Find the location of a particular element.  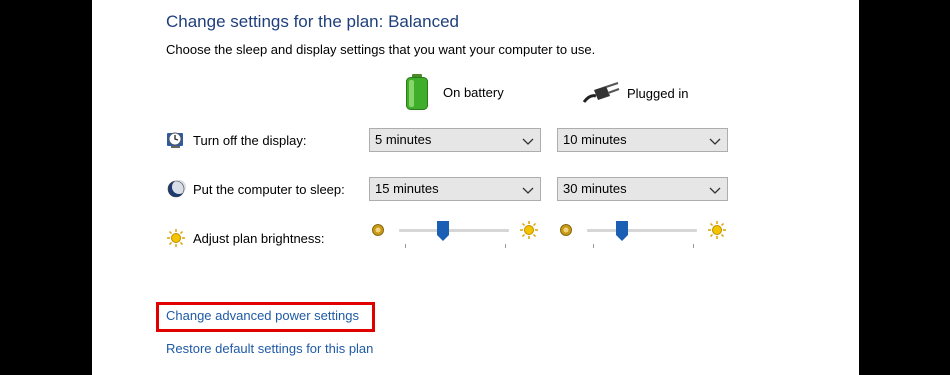

sun-icon is located at coordinates (176, 238).